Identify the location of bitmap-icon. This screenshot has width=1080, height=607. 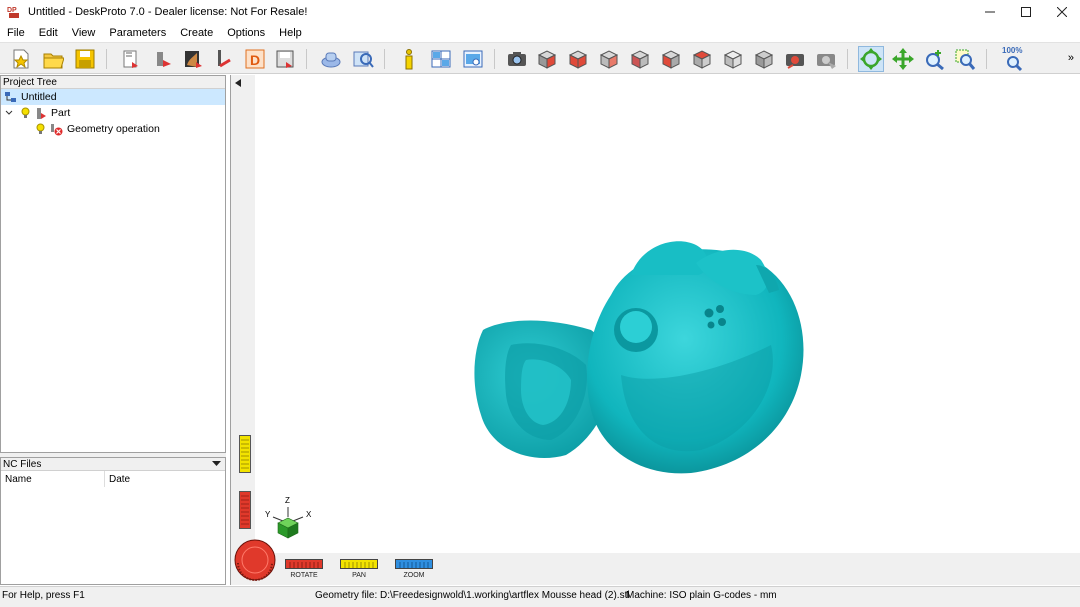
(193, 59).